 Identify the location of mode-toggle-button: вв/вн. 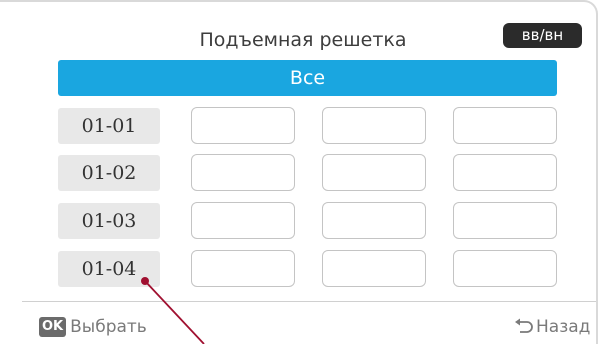
(542, 35).